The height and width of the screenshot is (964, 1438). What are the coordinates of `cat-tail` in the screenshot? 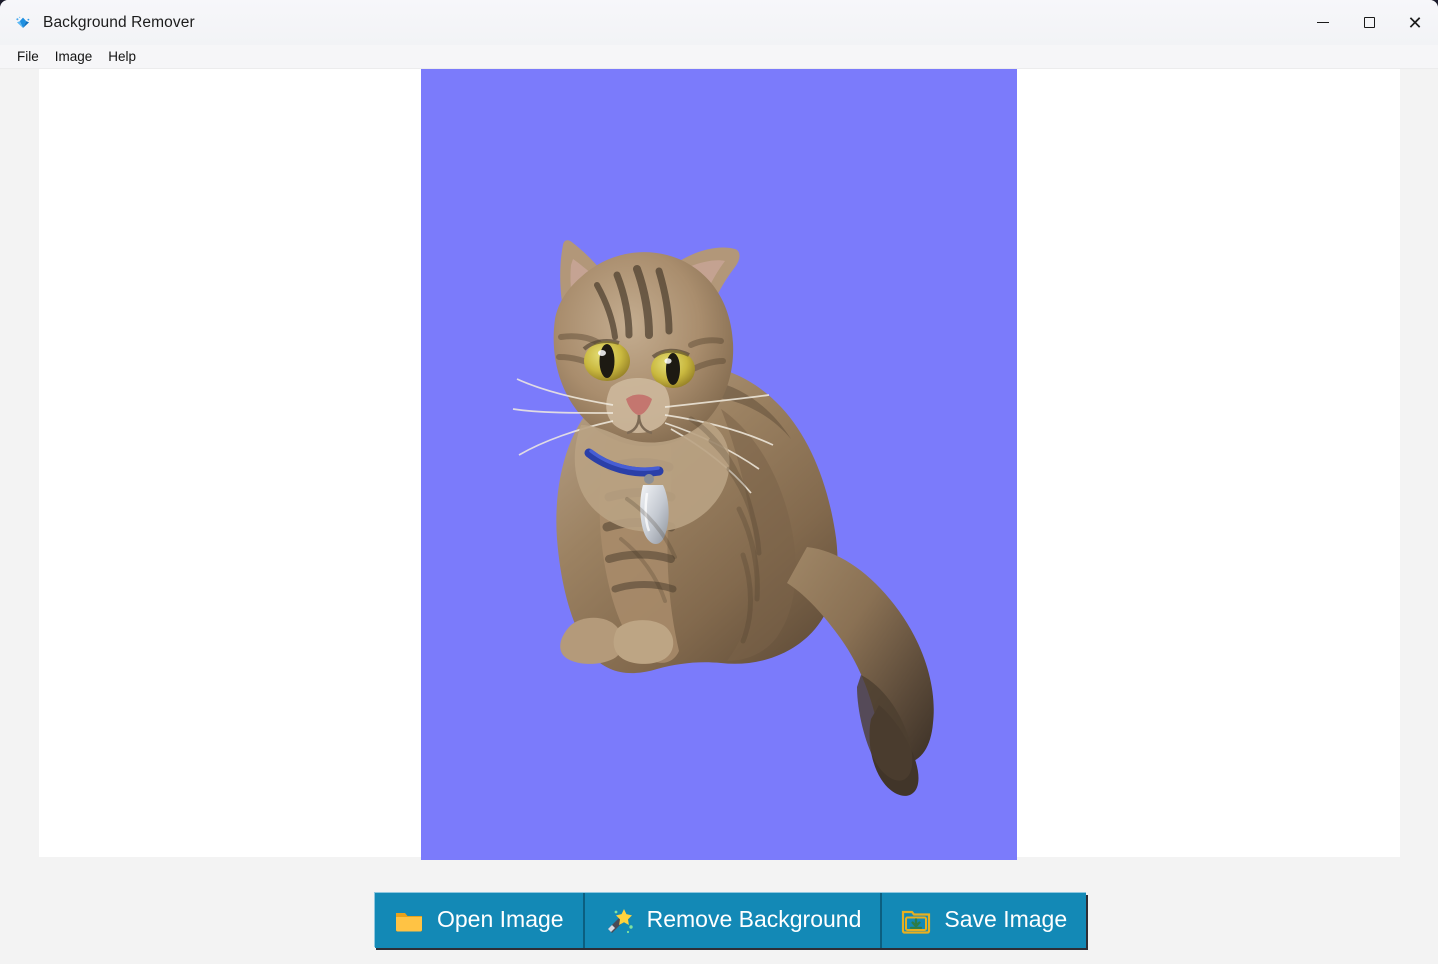 It's located at (860, 655).